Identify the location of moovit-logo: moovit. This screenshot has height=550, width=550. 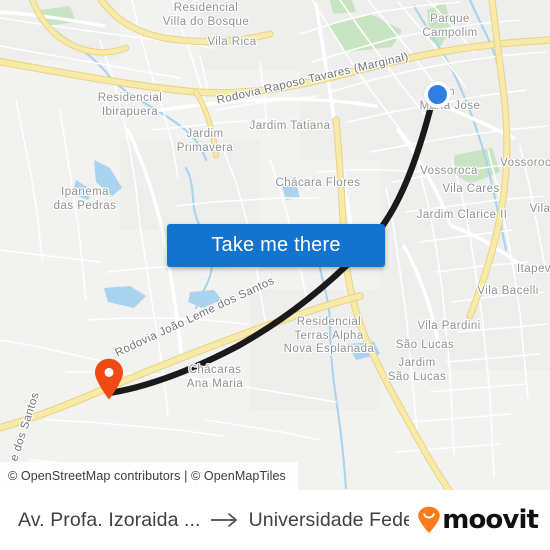
(478, 520).